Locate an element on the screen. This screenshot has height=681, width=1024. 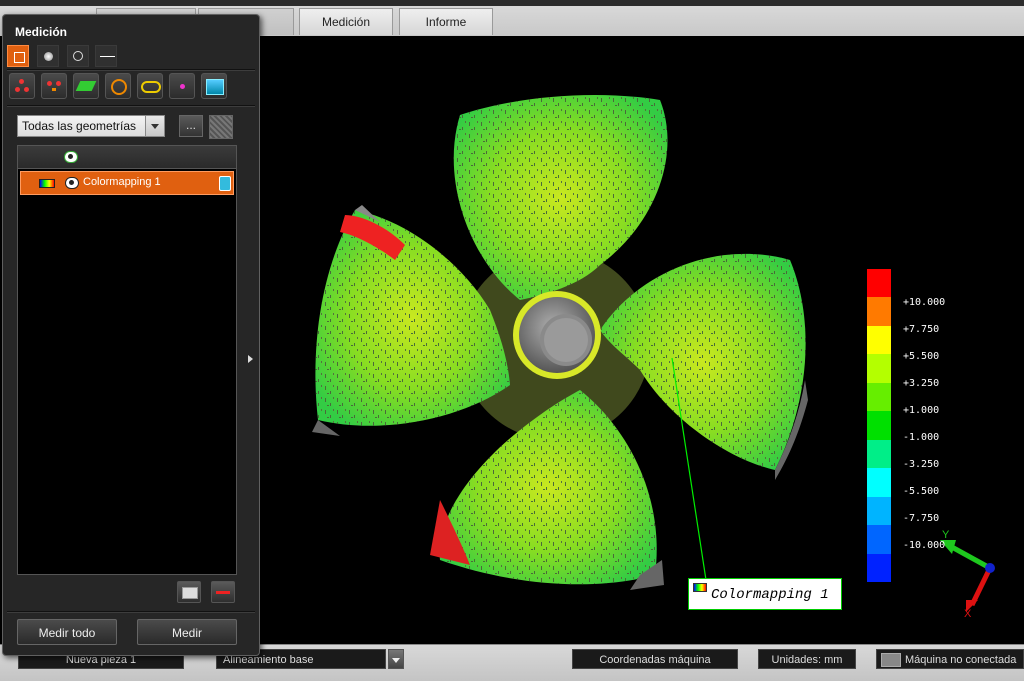
geometry-filter-select: Todas las geometrías is located at coordinates (91, 126).